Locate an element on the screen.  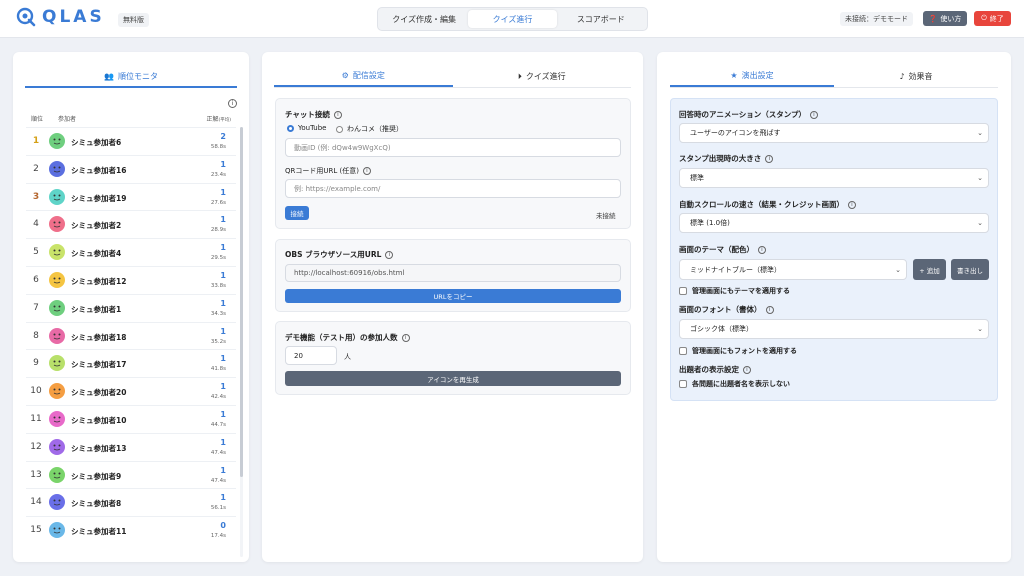
tab-quiz-progress-label: クイズ進行 is located at coordinates (545, 76).